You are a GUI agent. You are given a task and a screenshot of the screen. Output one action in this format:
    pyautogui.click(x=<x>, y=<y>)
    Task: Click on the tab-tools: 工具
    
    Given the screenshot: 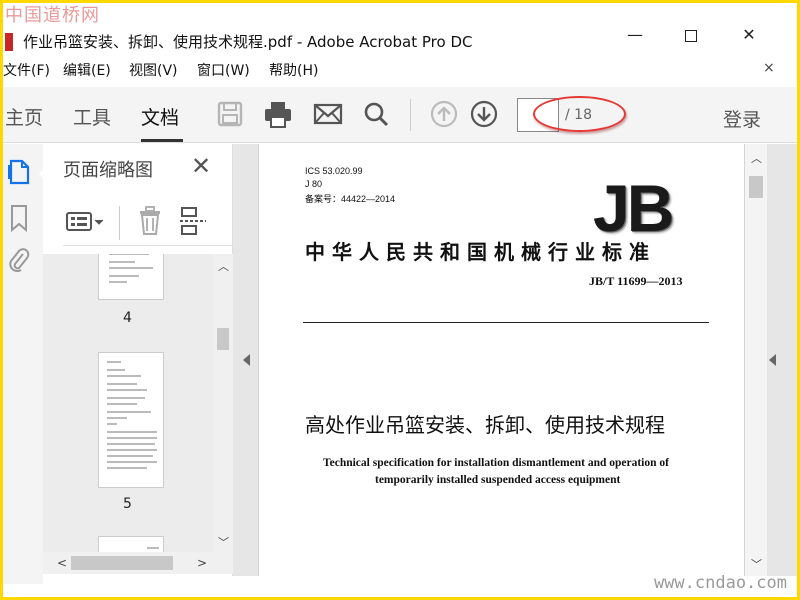 What is the action you would take?
    pyautogui.click(x=92, y=116)
    